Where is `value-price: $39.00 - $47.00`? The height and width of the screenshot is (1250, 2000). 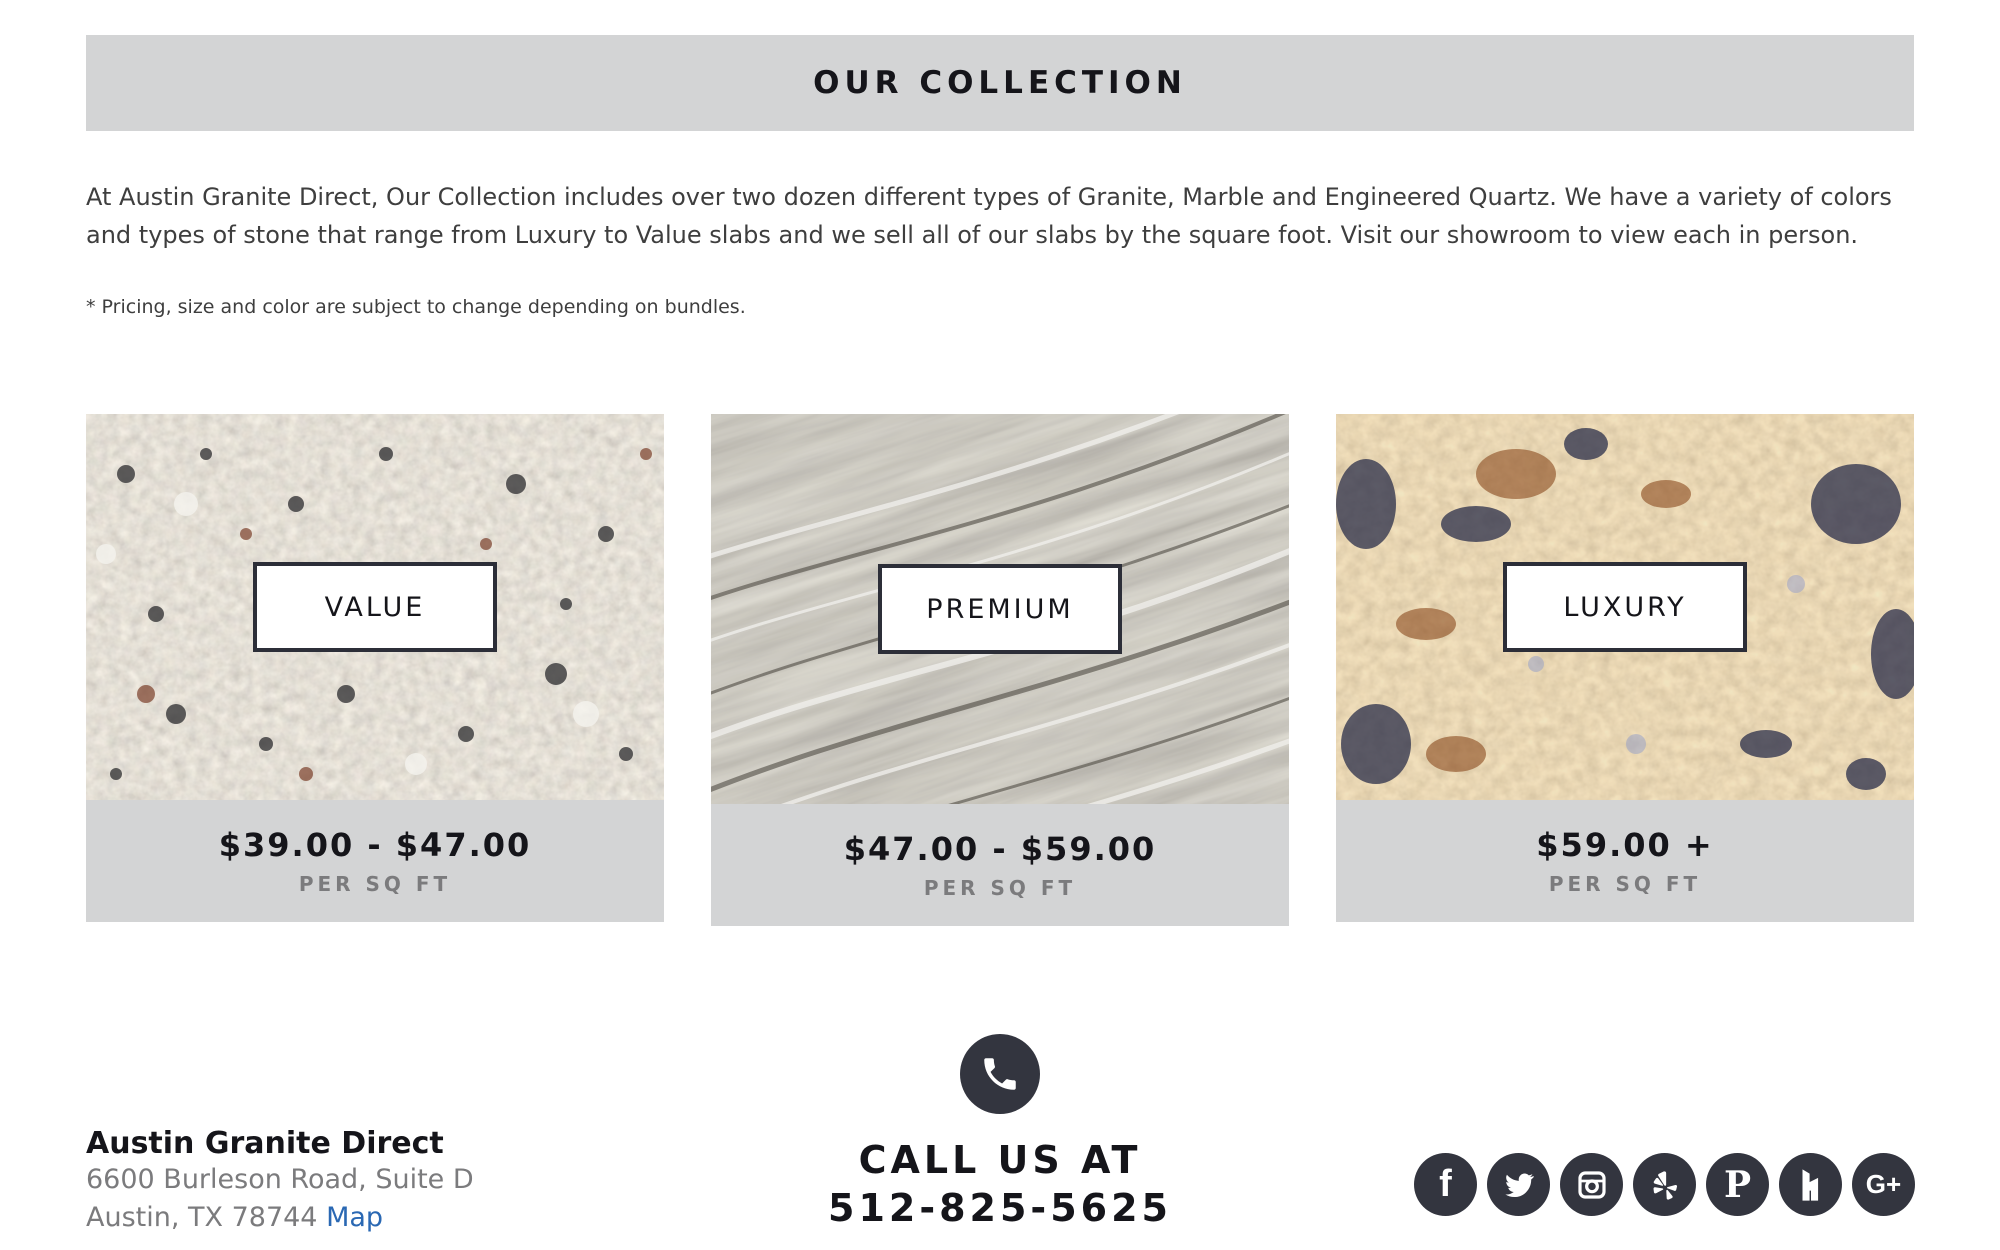 value-price: $39.00 - $47.00 is located at coordinates (375, 845).